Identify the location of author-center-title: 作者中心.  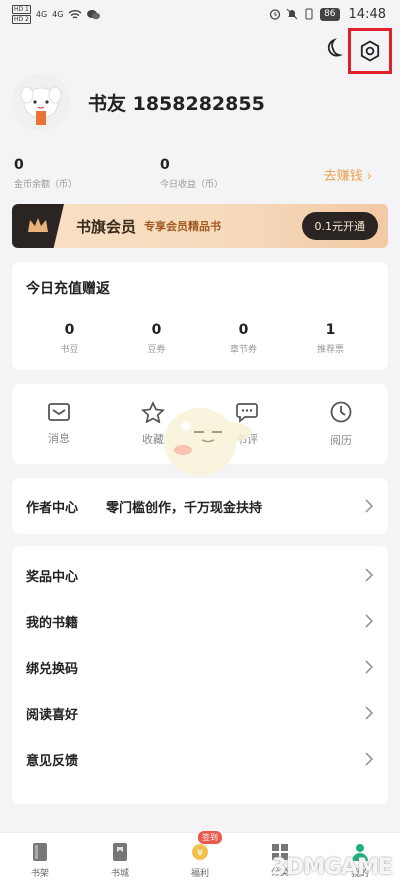
(52, 508).